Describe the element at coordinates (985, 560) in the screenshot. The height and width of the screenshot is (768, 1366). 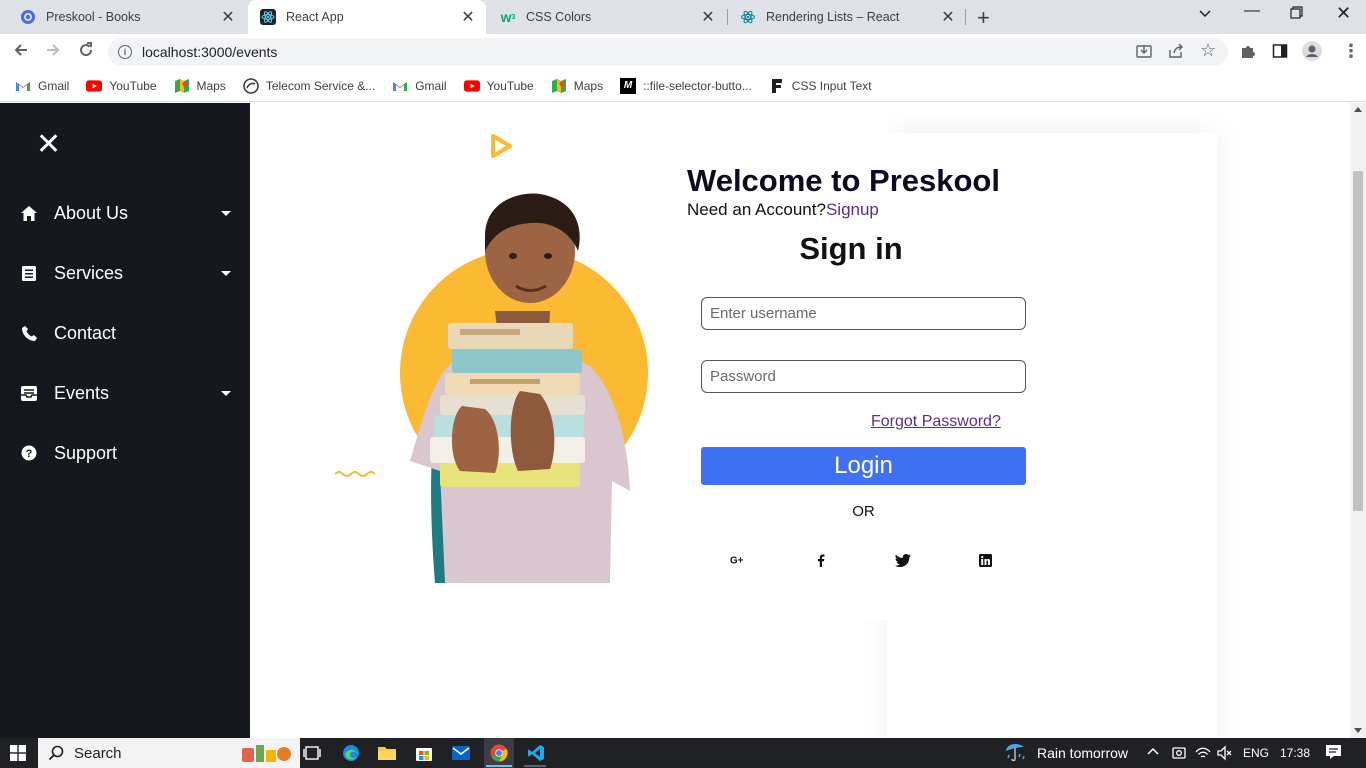
I see `linkedin-icon` at that location.